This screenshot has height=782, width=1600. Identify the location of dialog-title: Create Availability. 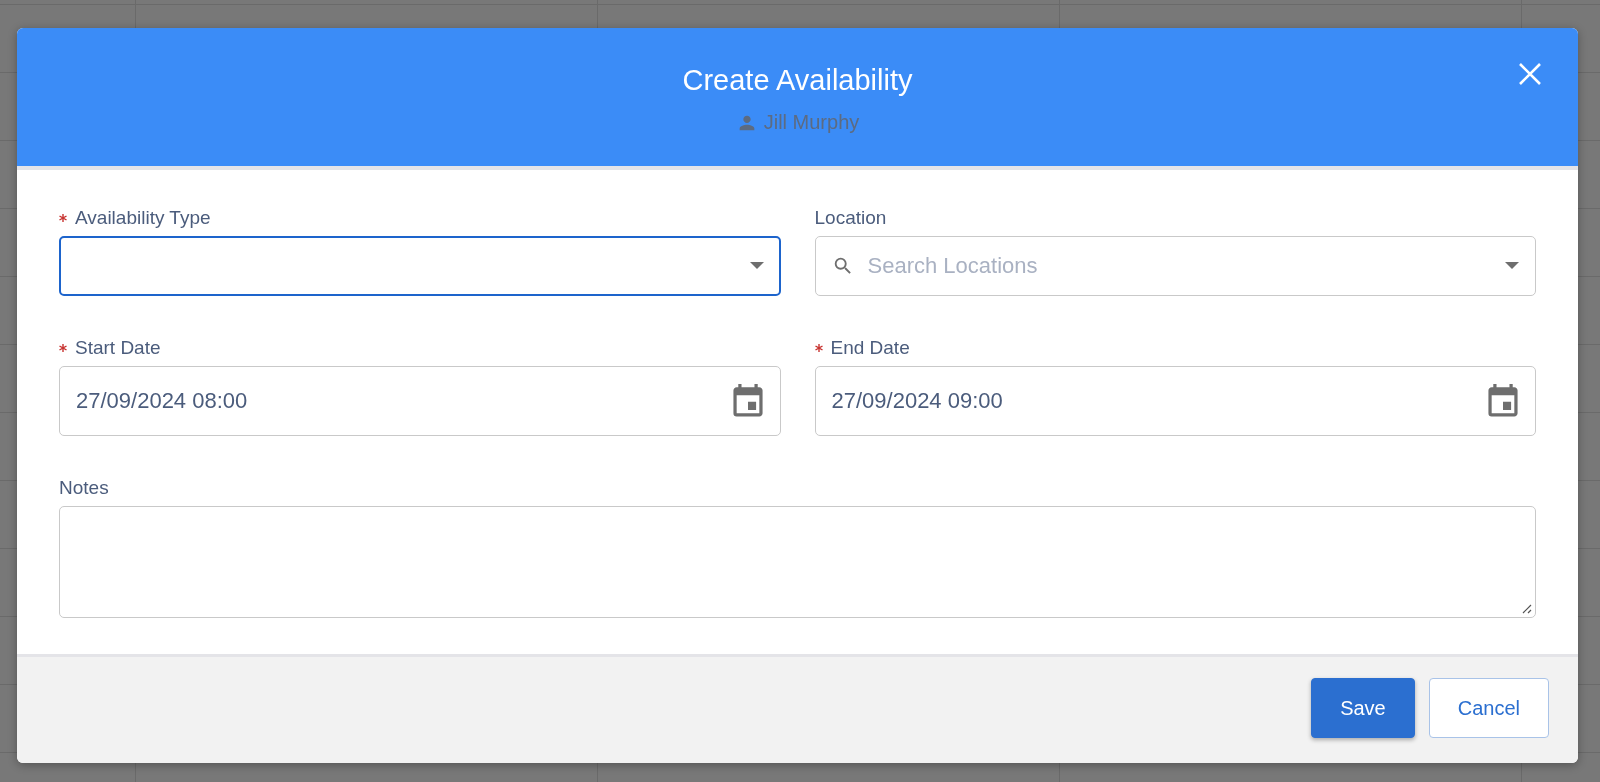
(797, 80).